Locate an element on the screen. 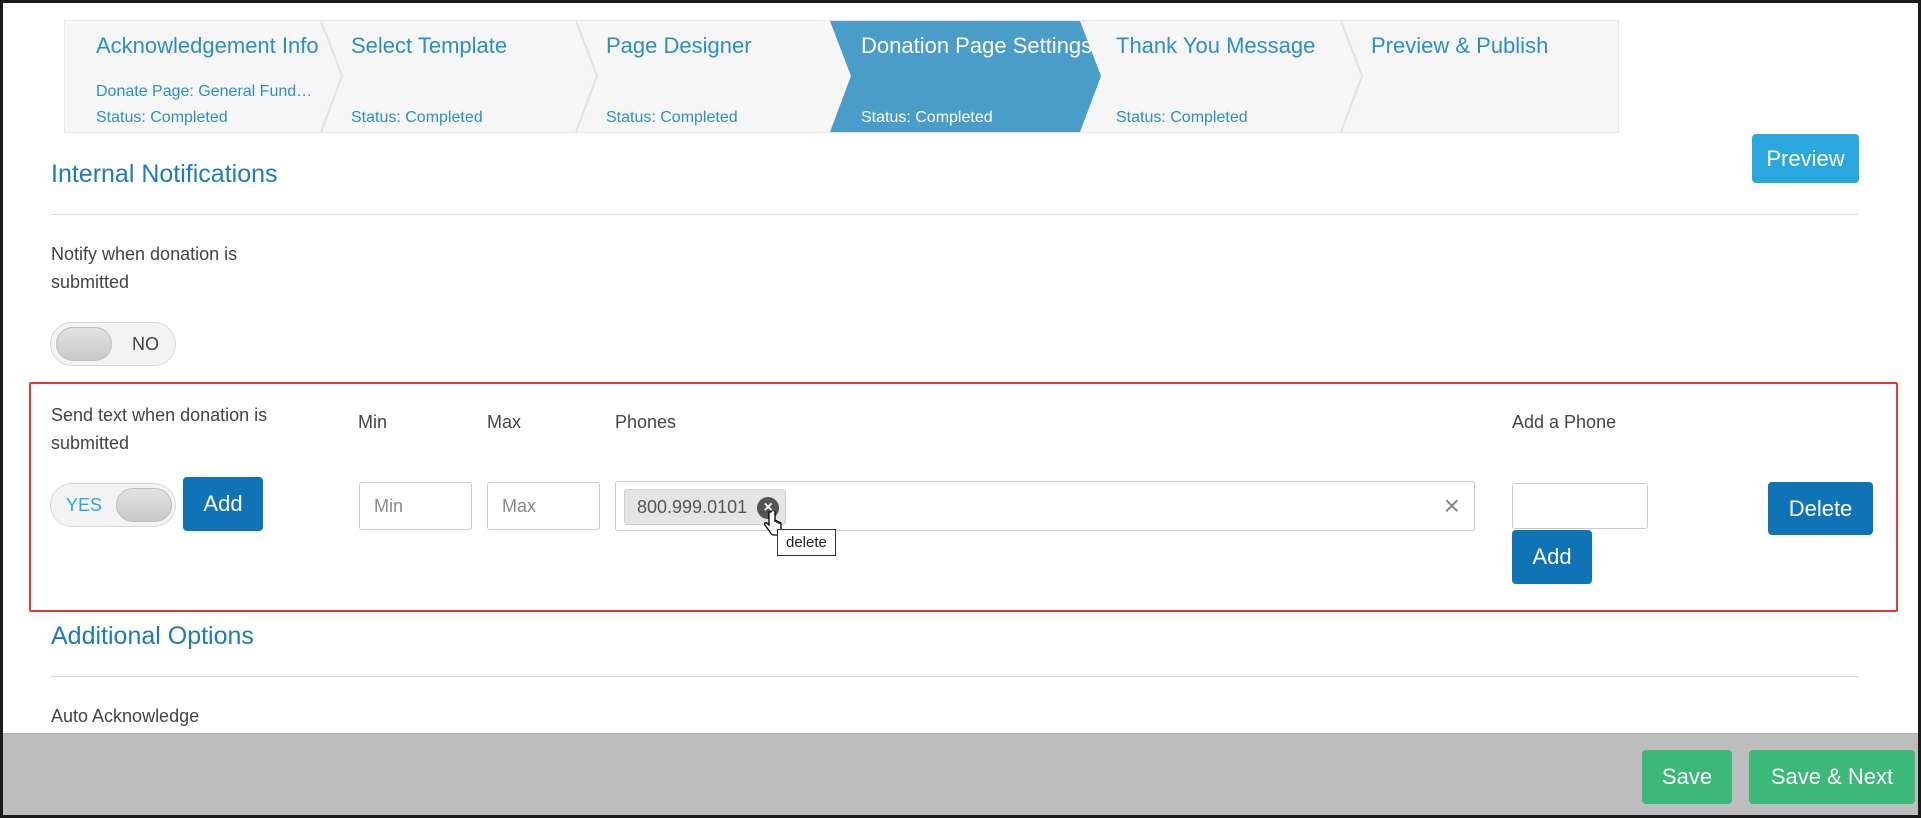  auto-acknowledge-label: Auto Acknowledge is located at coordinates (125, 716).